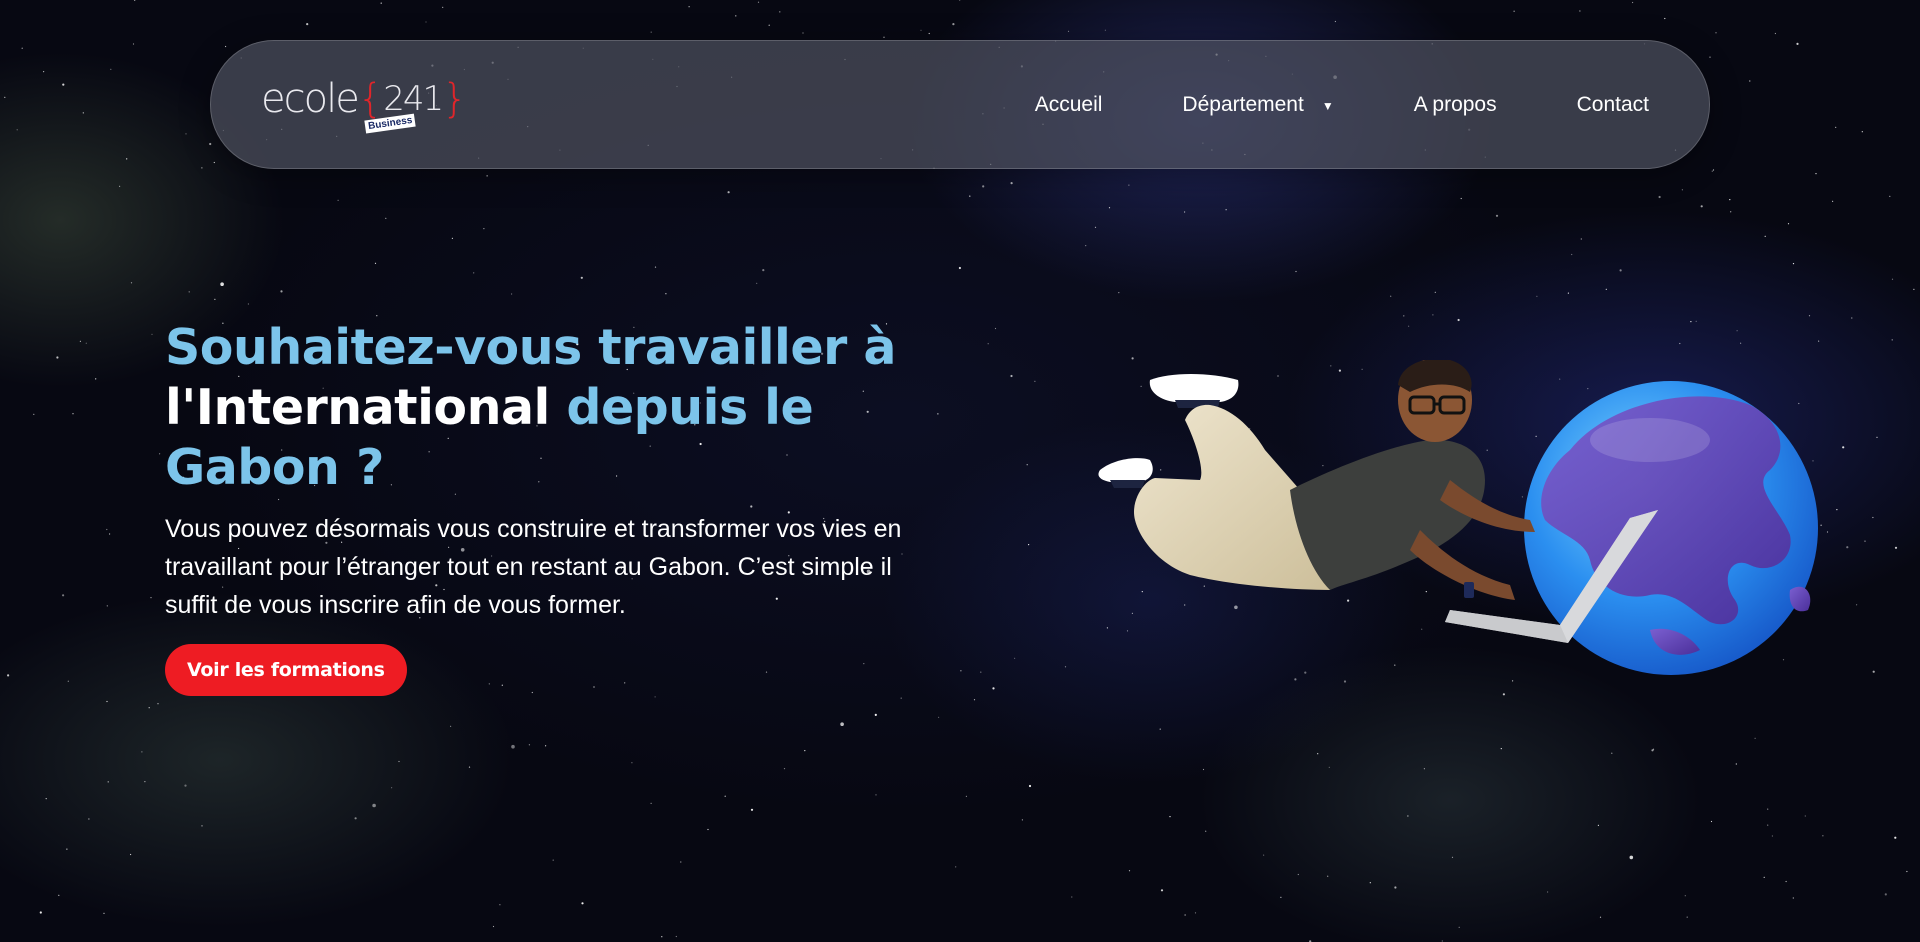 The width and height of the screenshot is (1920, 942). I want to click on person-figure, so click(1316, 480).